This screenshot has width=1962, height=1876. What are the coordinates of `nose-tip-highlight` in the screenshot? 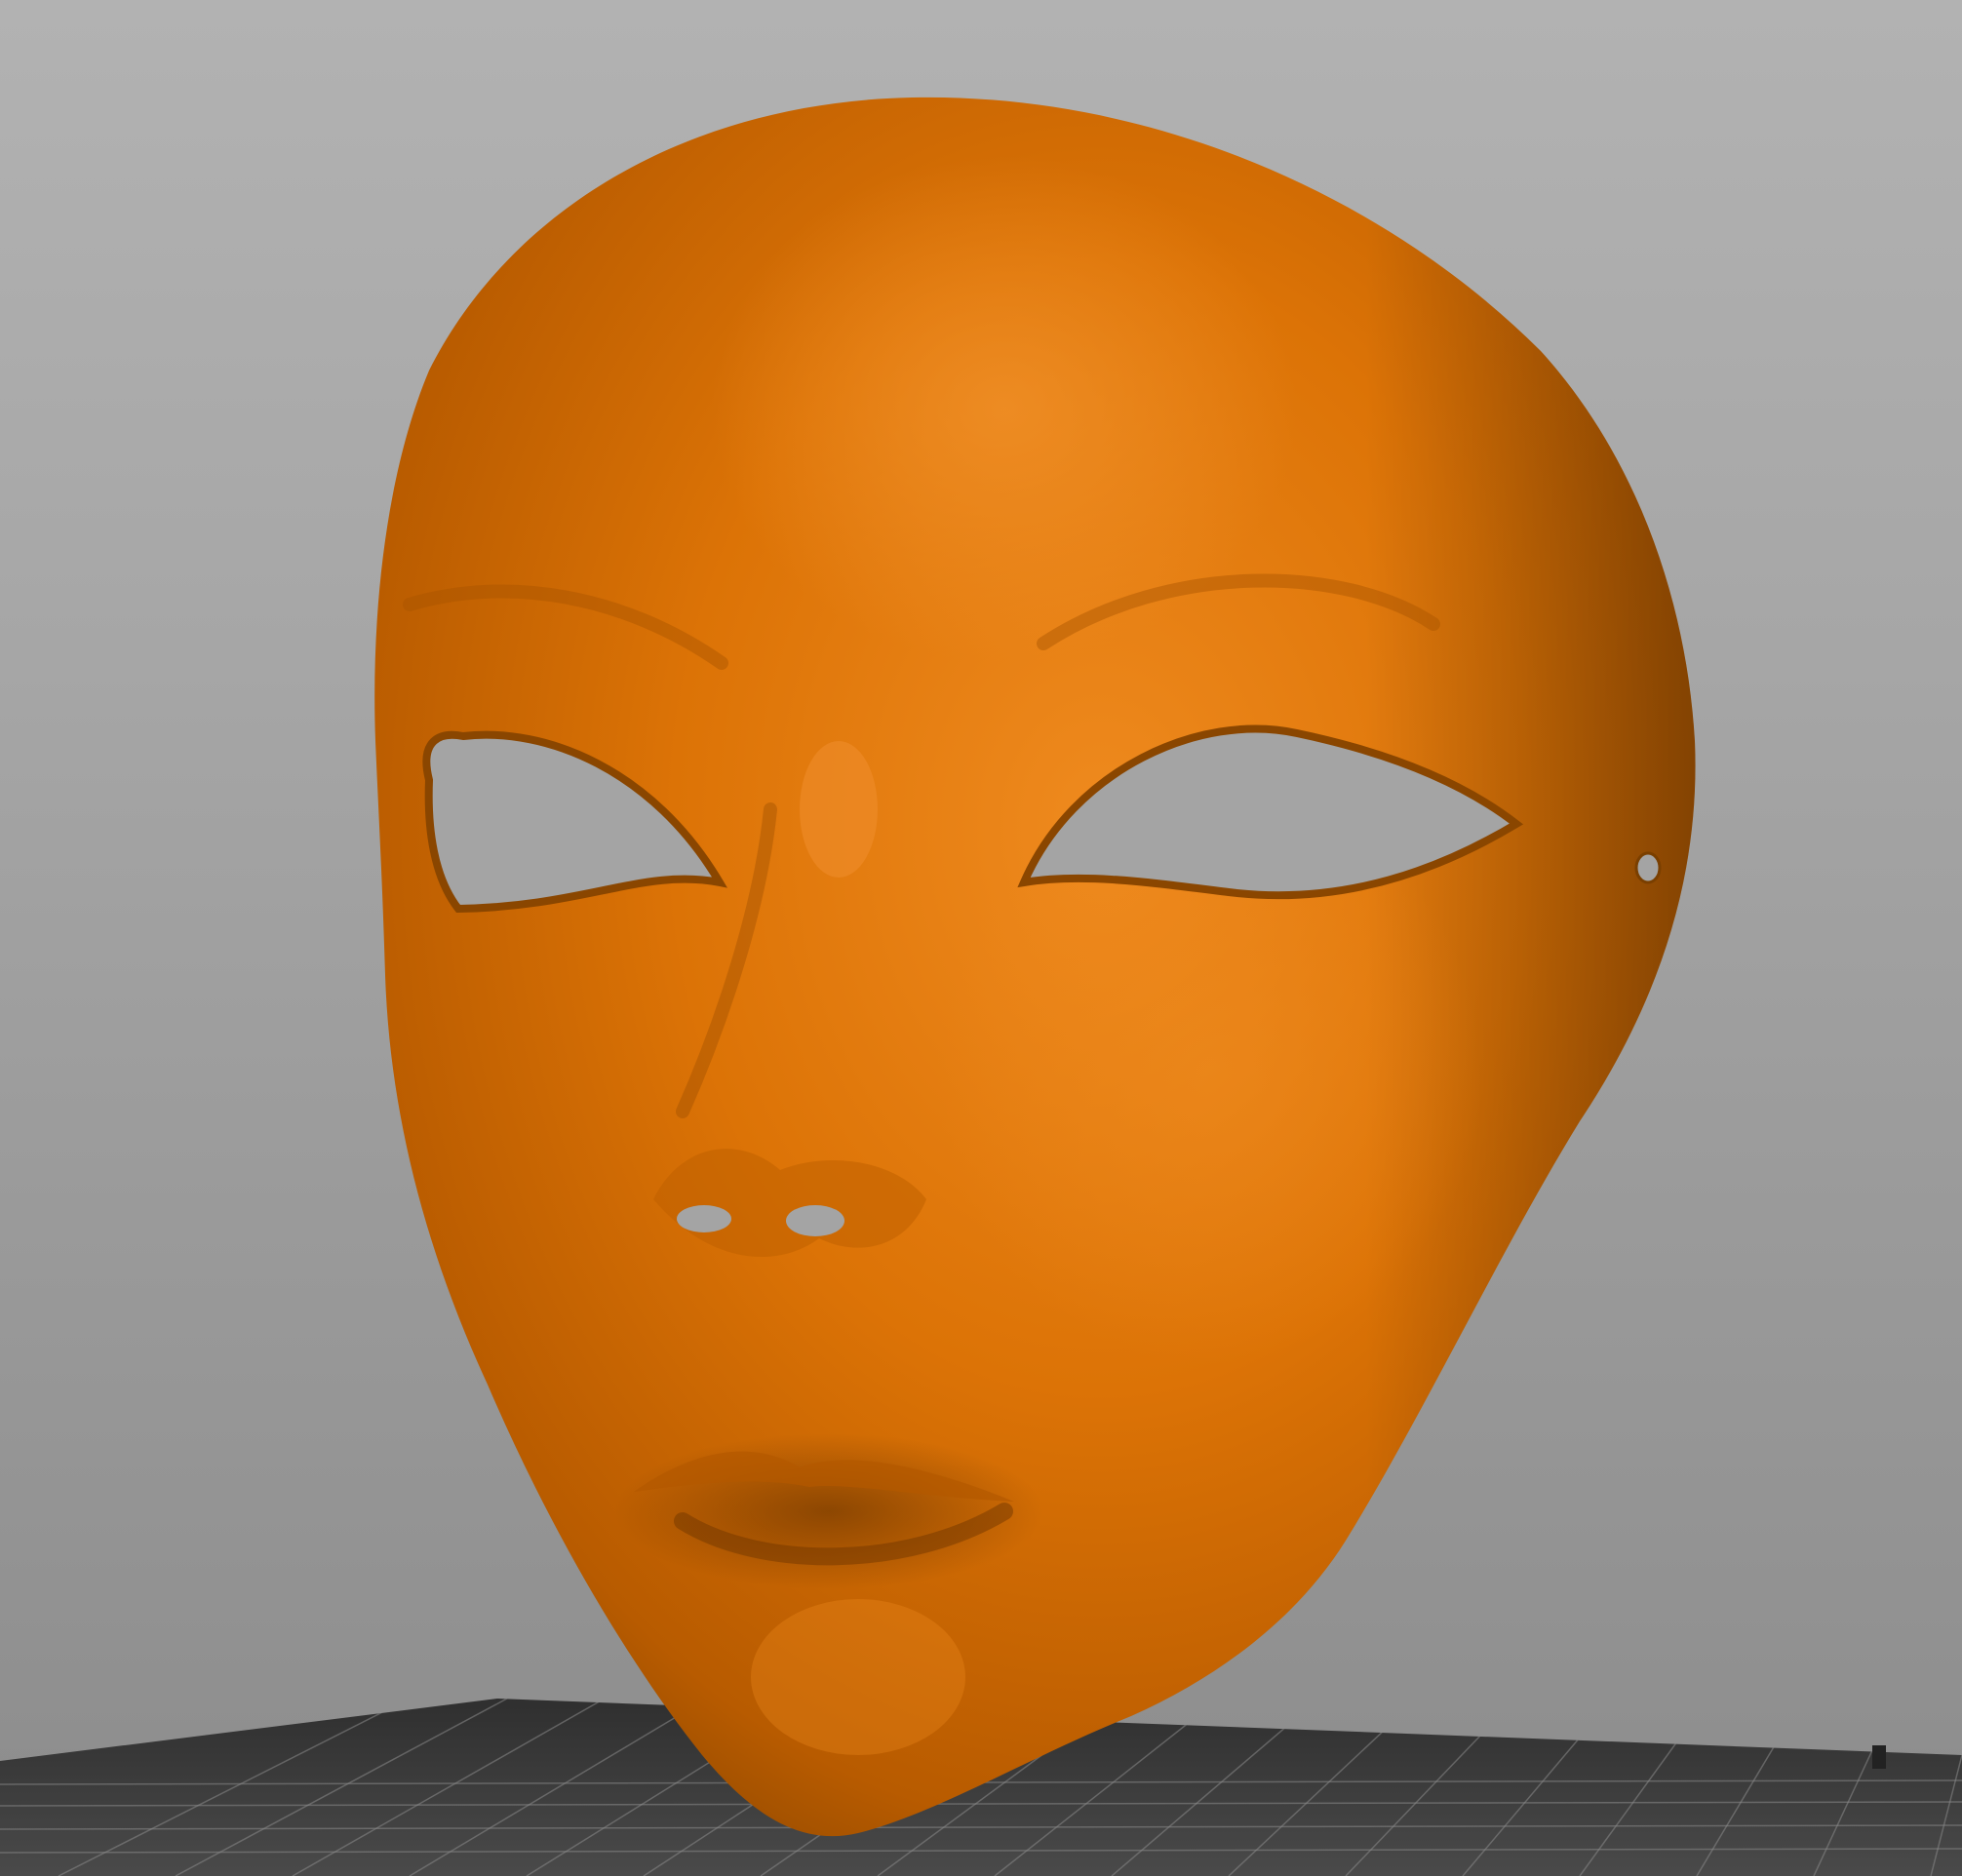 It's located at (839, 809).